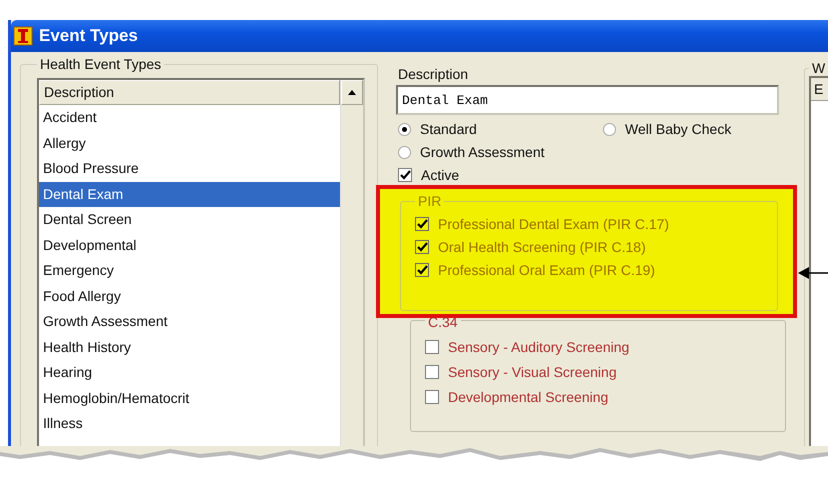 The width and height of the screenshot is (828, 477). What do you see at coordinates (448, 129) in the screenshot?
I see `radio-label: Standard` at bounding box center [448, 129].